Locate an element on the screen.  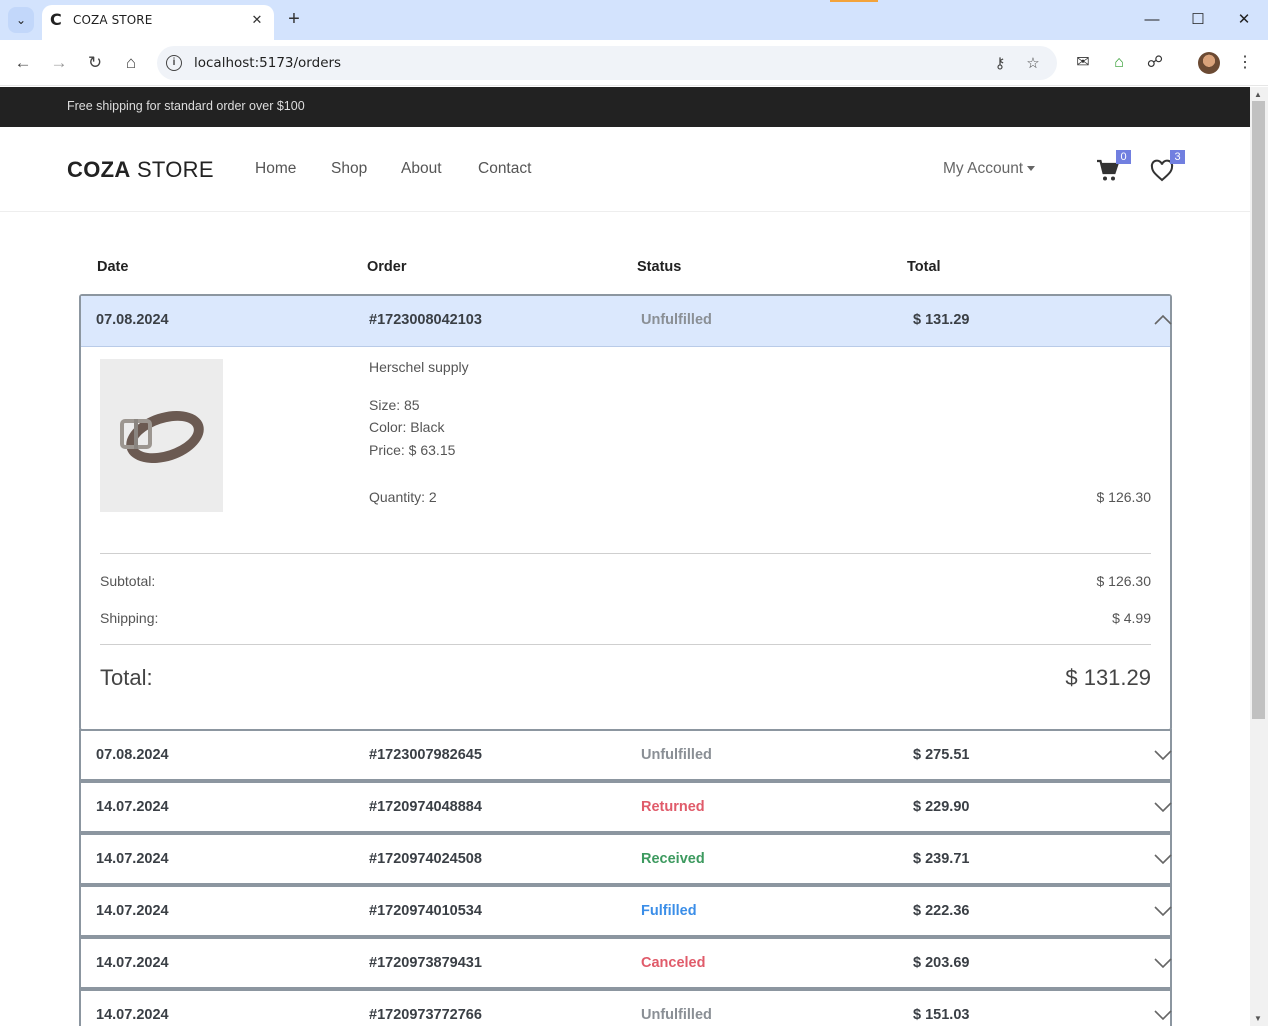
reload-button: ↻ is located at coordinates (95, 63).